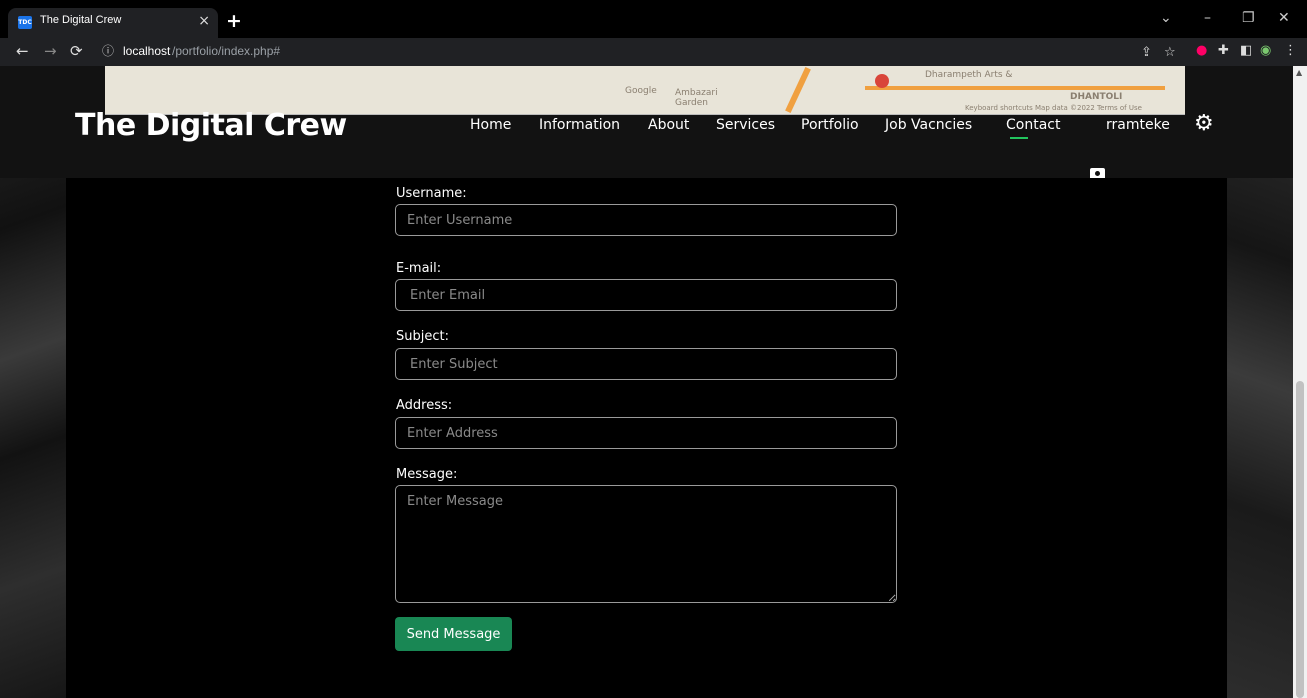 Image resolution: width=1307 pixels, height=698 pixels. Describe the element at coordinates (830, 125) in the screenshot. I see `nav-portfolio: Portfolio` at that location.